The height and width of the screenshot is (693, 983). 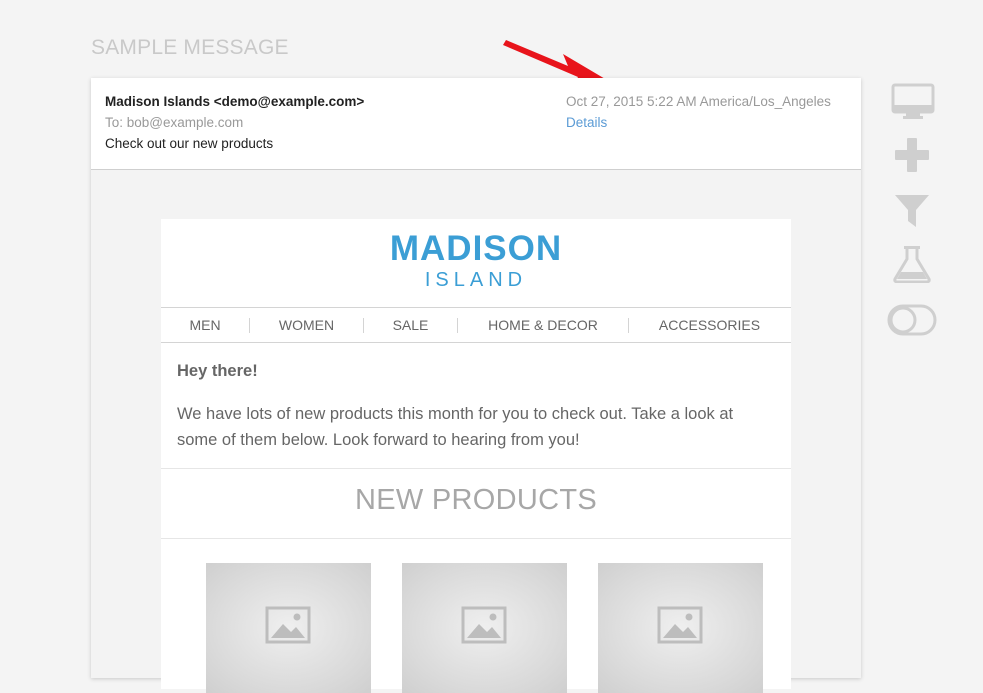 What do you see at coordinates (410, 325) in the screenshot?
I see `nav-item-sale: SALE` at bounding box center [410, 325].